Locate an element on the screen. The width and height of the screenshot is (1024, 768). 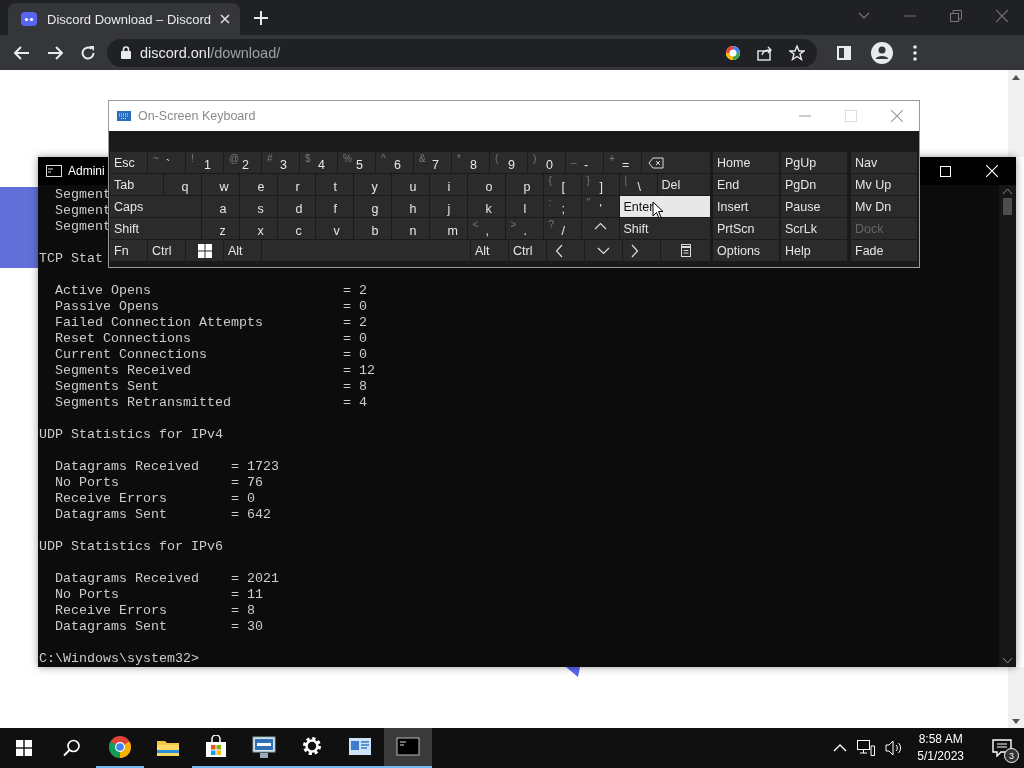
keyboard-key: $ 4 is located at coordinates (318, 162).